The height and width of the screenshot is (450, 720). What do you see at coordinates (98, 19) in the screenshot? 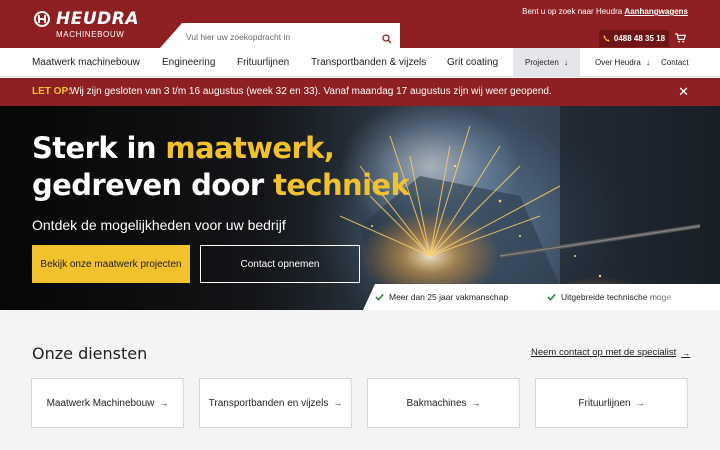
I see `logo-name: HEUDRA` at bounding box center [98, 19].